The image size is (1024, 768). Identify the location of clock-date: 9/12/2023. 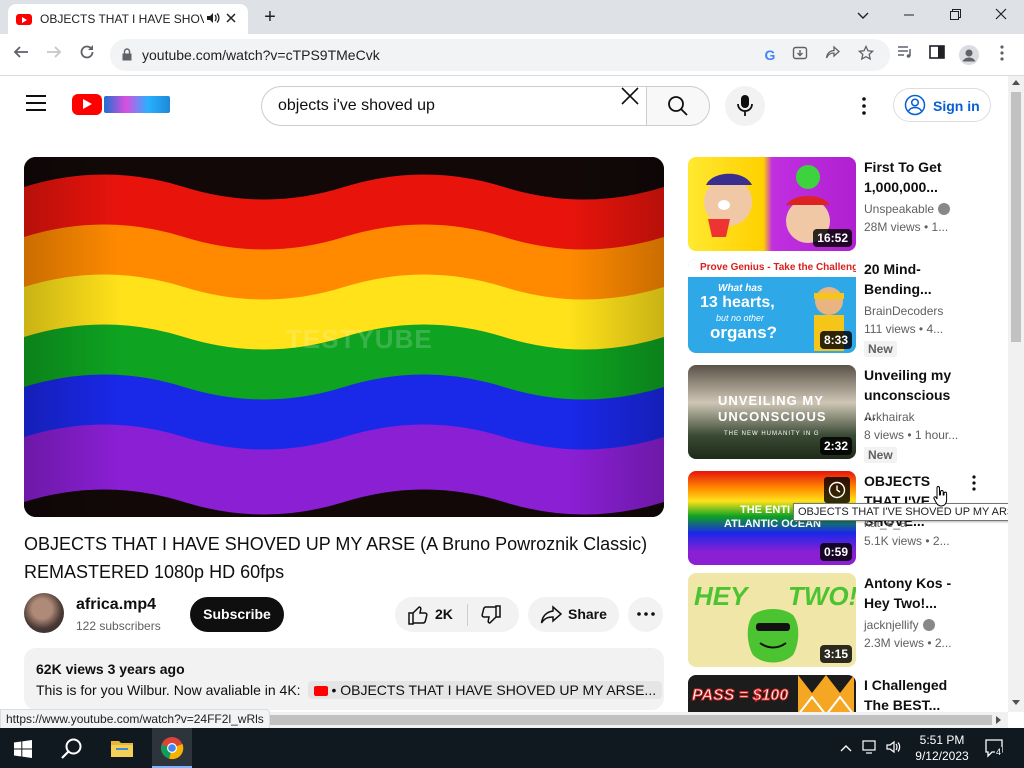
(942, 756).